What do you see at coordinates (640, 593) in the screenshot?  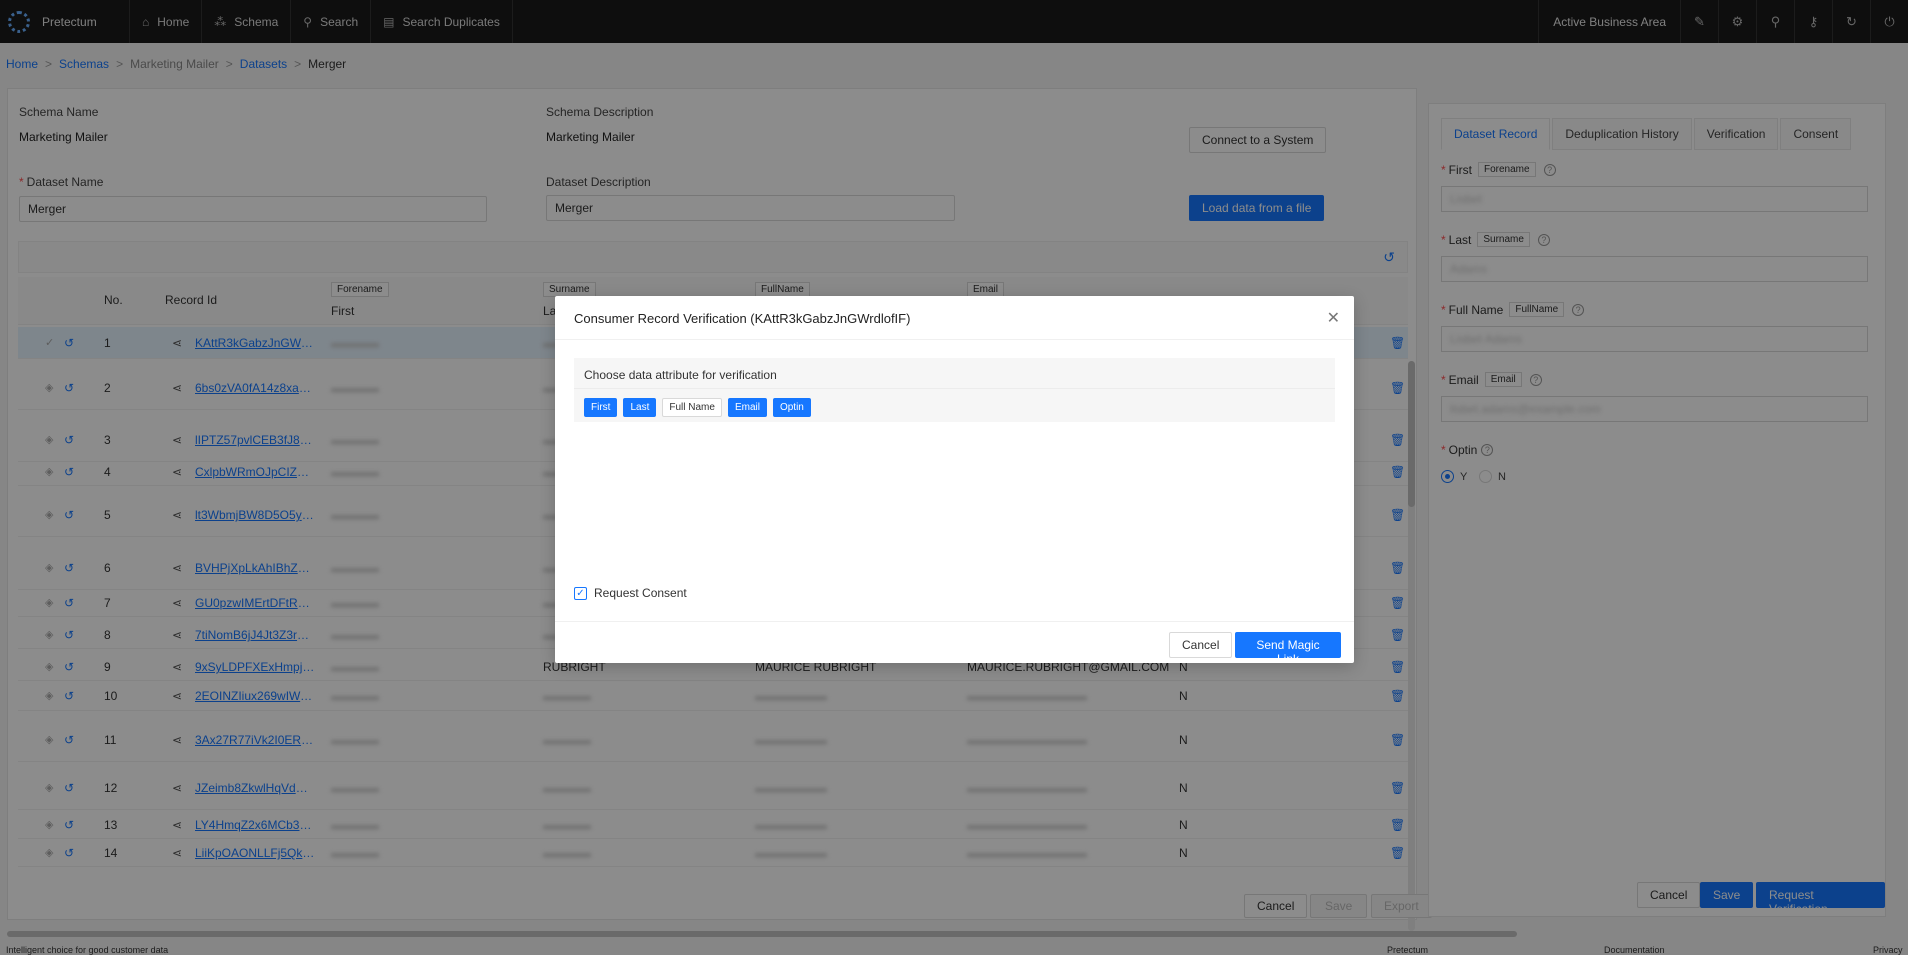 I see `request-consent-label: Request Consent` at bounding box center [640, 593].